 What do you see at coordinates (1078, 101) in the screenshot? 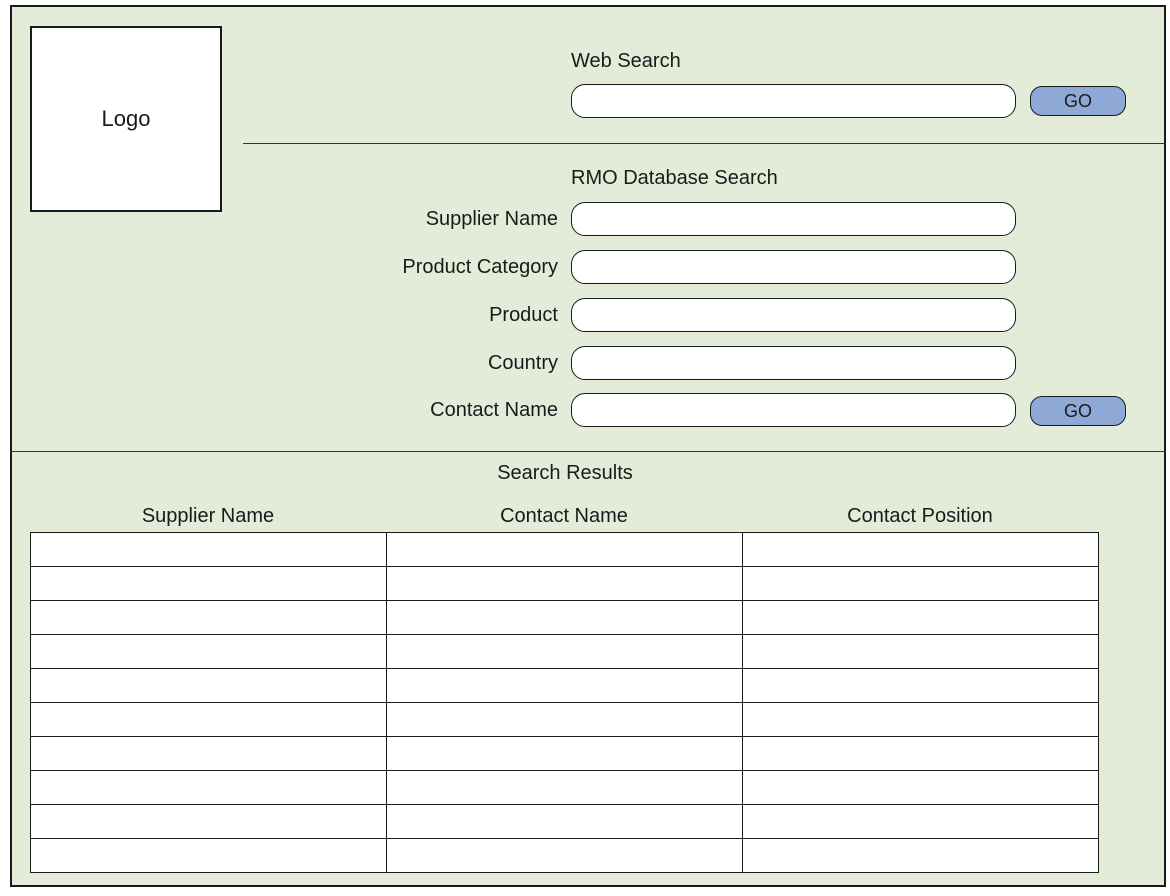
I see `web-search-go-button: GO` at bounding box center [1078, 101].